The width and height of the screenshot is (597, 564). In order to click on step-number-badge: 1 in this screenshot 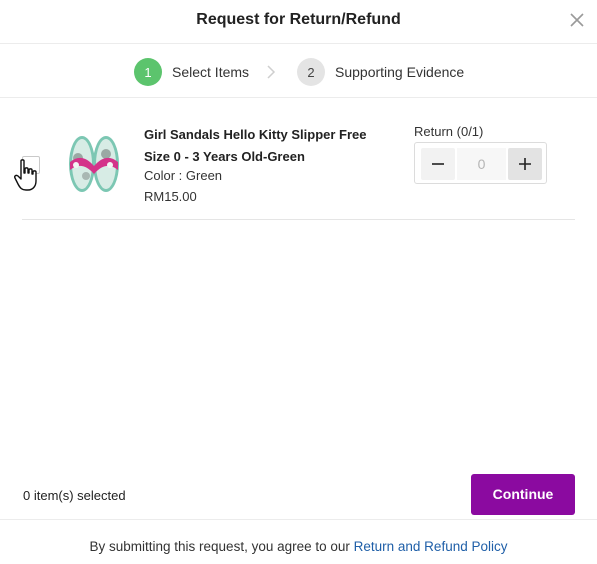, I will do `click(148, 72)`.